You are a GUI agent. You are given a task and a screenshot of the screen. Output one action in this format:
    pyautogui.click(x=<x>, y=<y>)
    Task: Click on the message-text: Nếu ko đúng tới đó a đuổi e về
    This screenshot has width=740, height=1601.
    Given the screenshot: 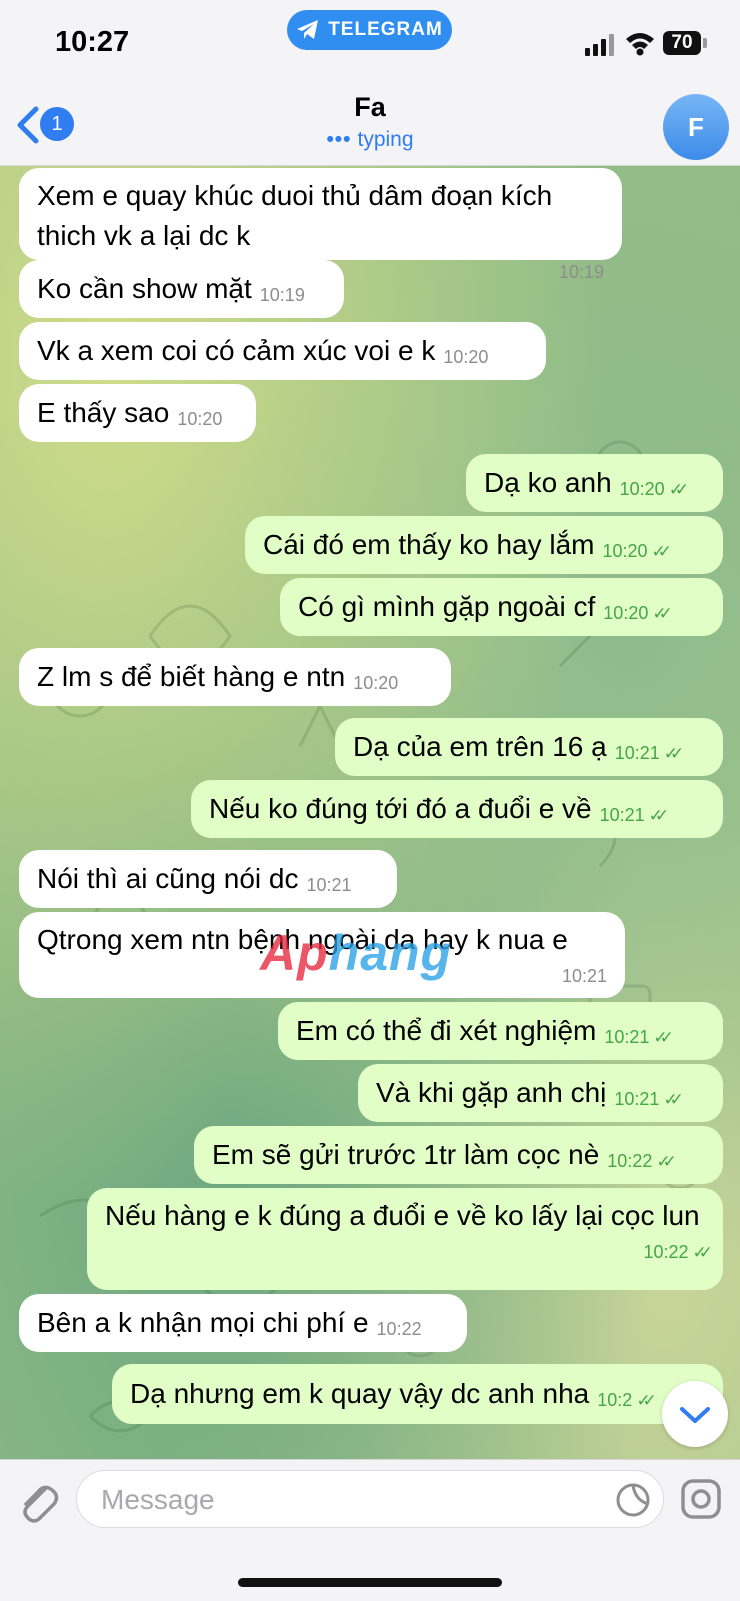 What is the action you would take?
    pyautogui.click(x=400, y=808)
    